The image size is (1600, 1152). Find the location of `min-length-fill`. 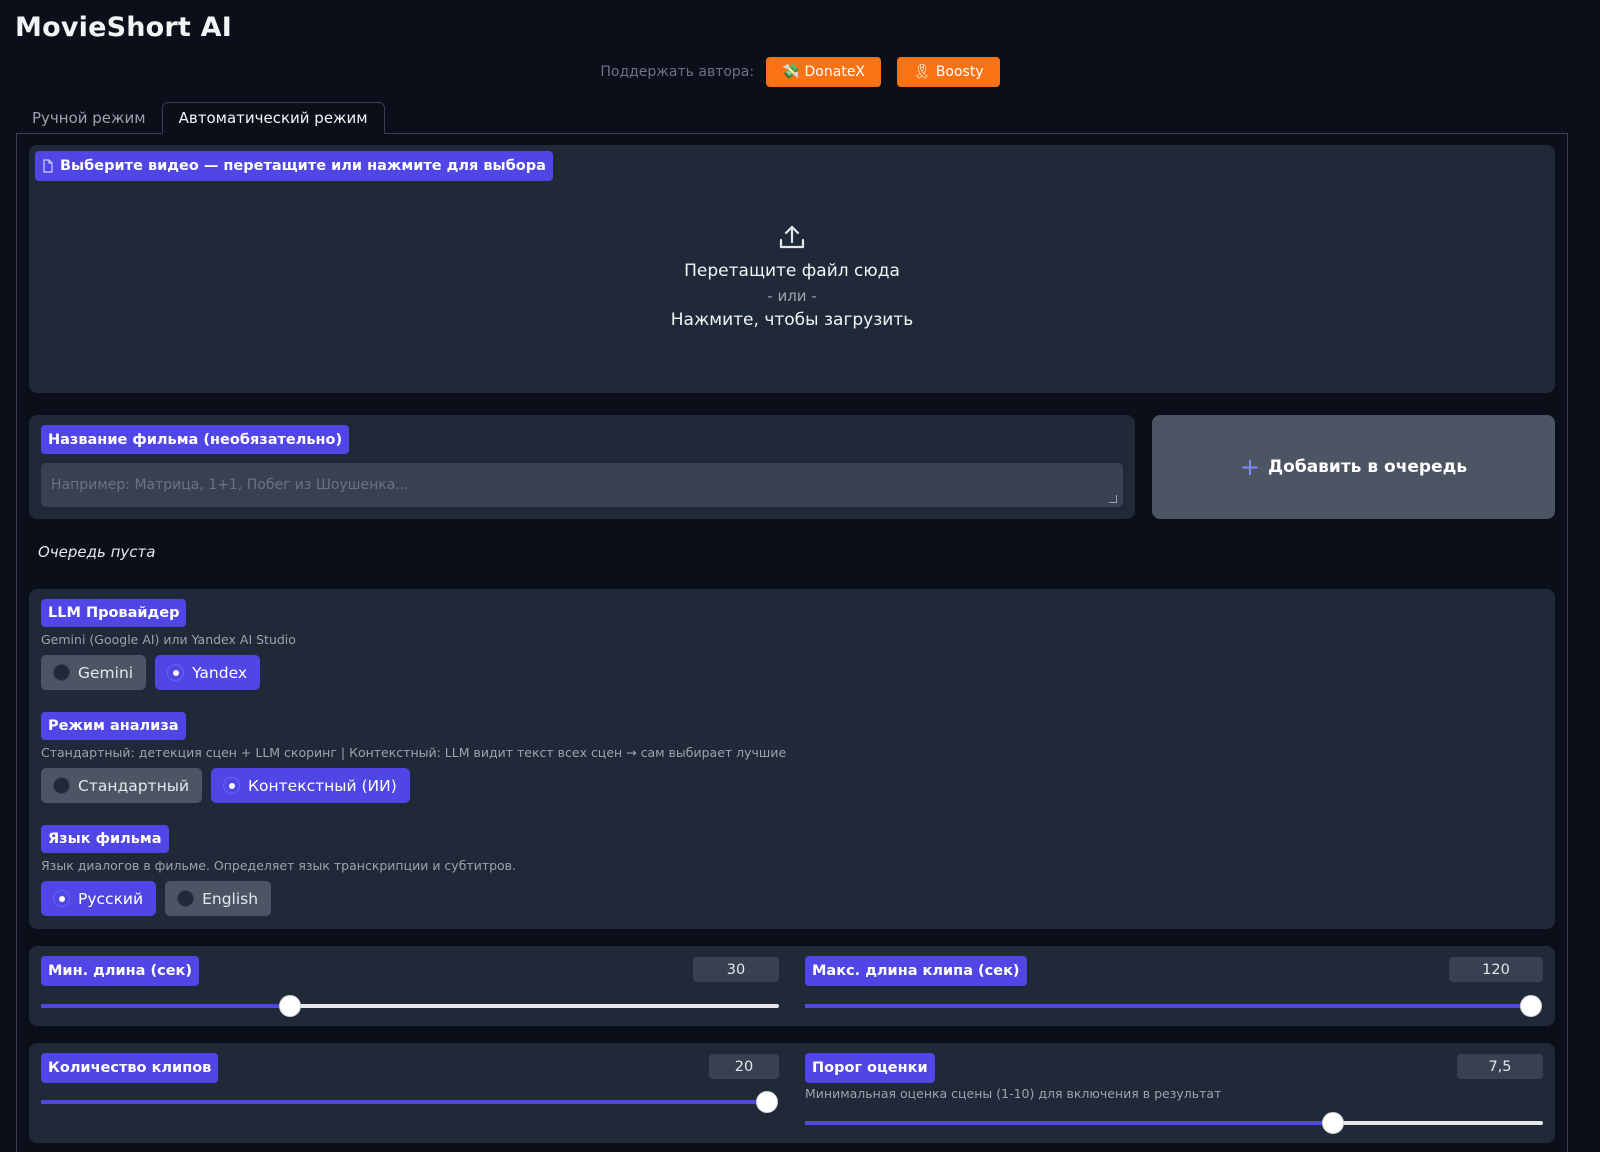

min-length-fill is located at coordinates (166, 1006).